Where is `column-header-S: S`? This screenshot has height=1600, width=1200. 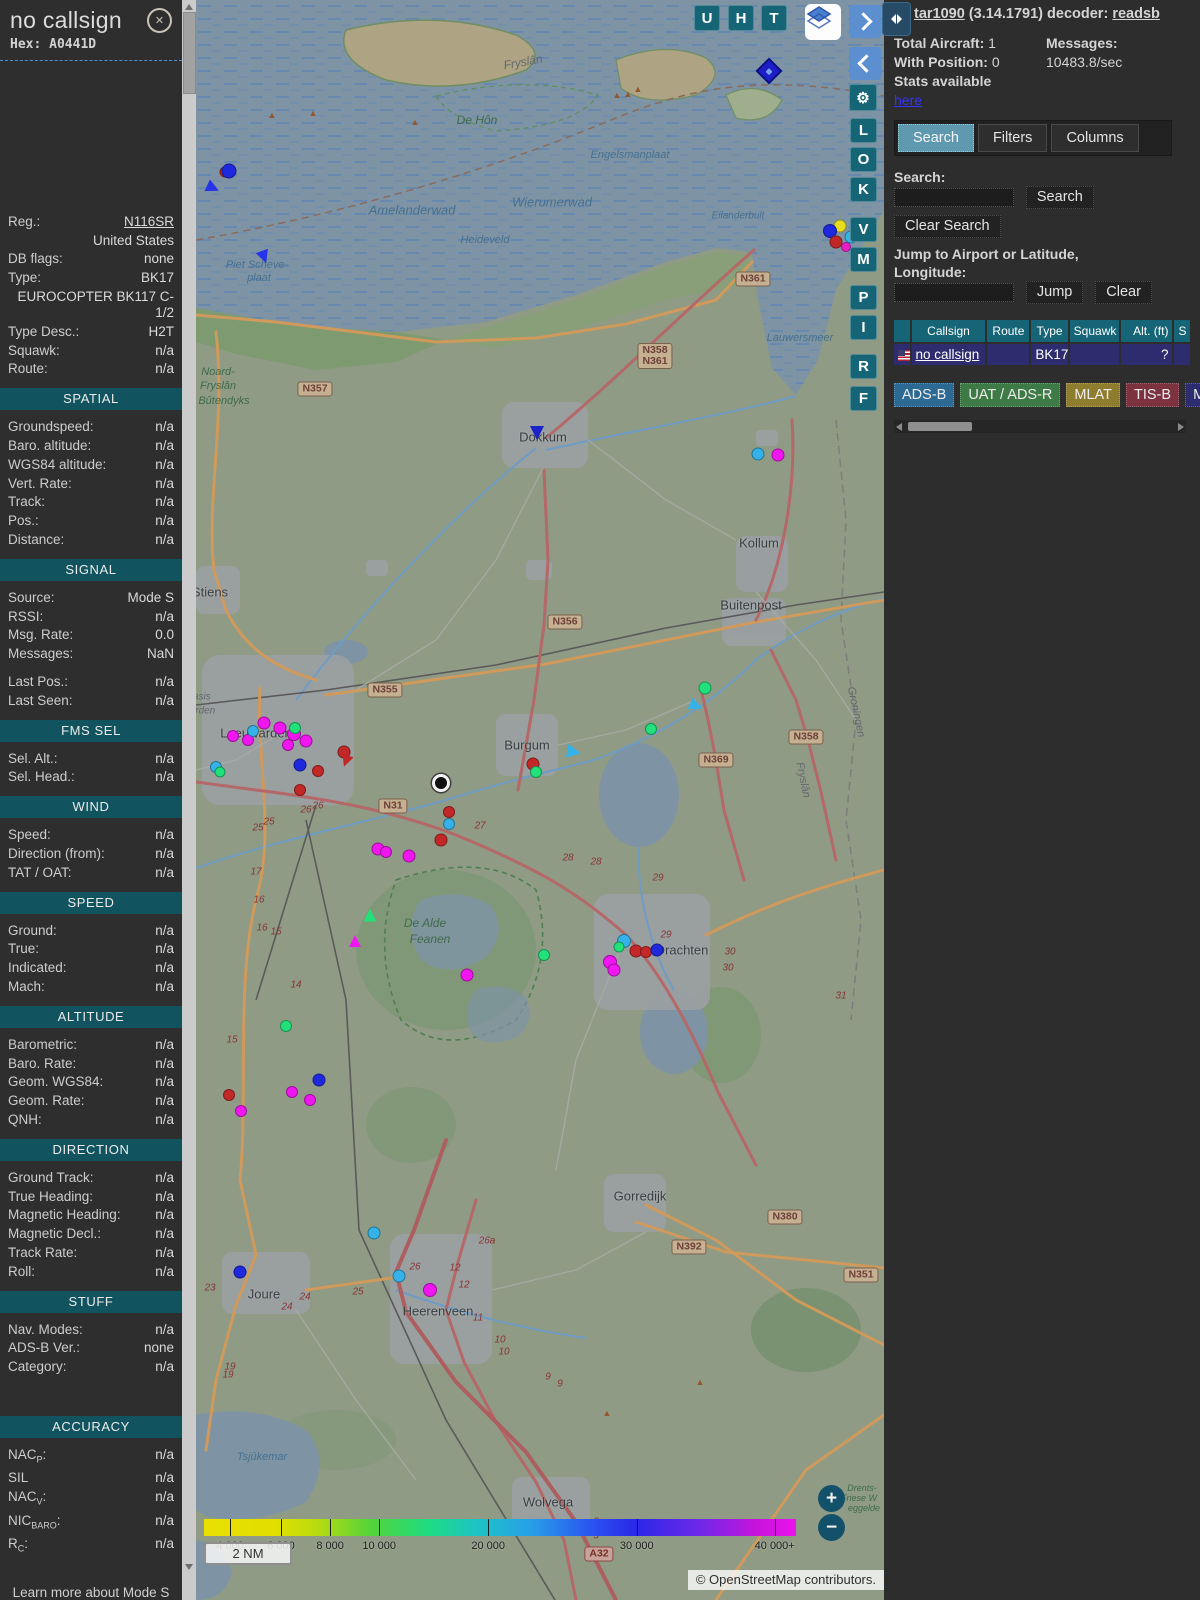
column-header-S: S is located at coordinates (1182, 331).